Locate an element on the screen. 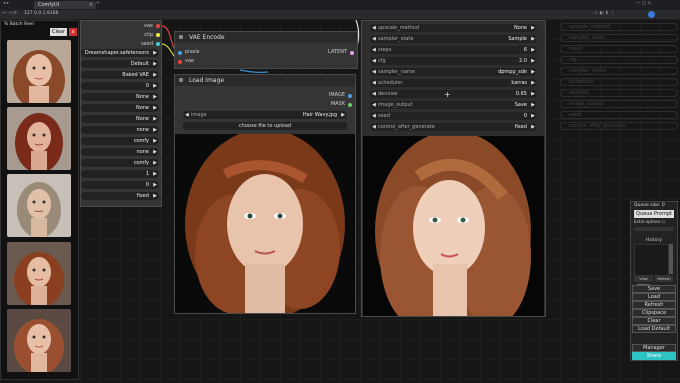  window-controls-icon: ◂ ▸ is located at coordinates (6, 3).